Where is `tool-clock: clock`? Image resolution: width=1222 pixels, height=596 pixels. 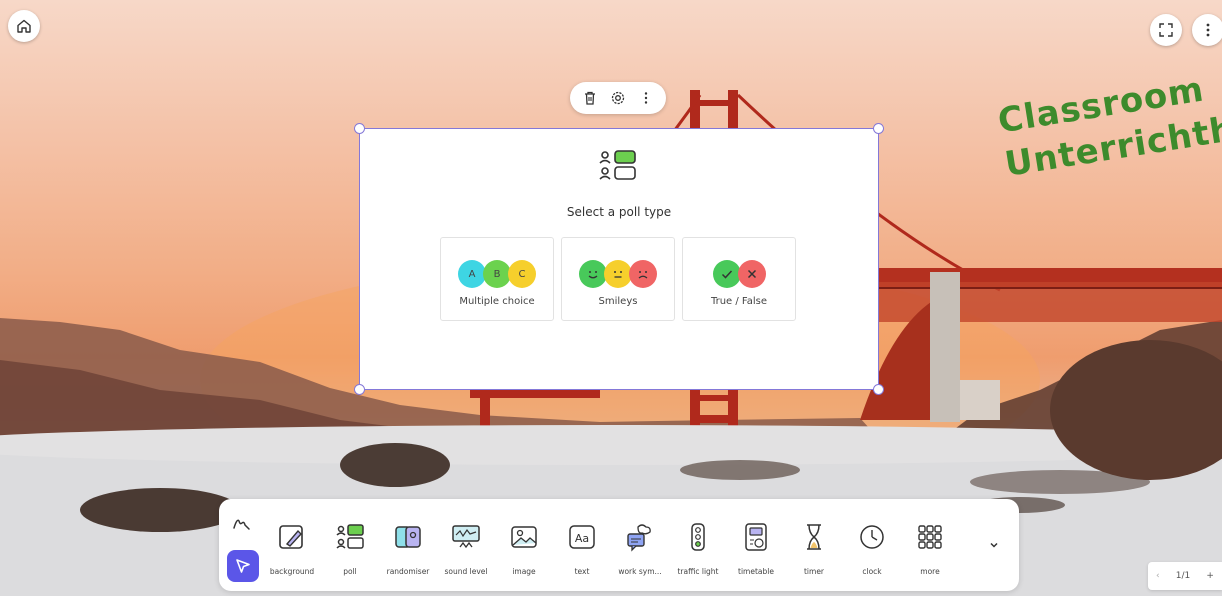
tool-clock: clock is located at coordinates (872, 546).